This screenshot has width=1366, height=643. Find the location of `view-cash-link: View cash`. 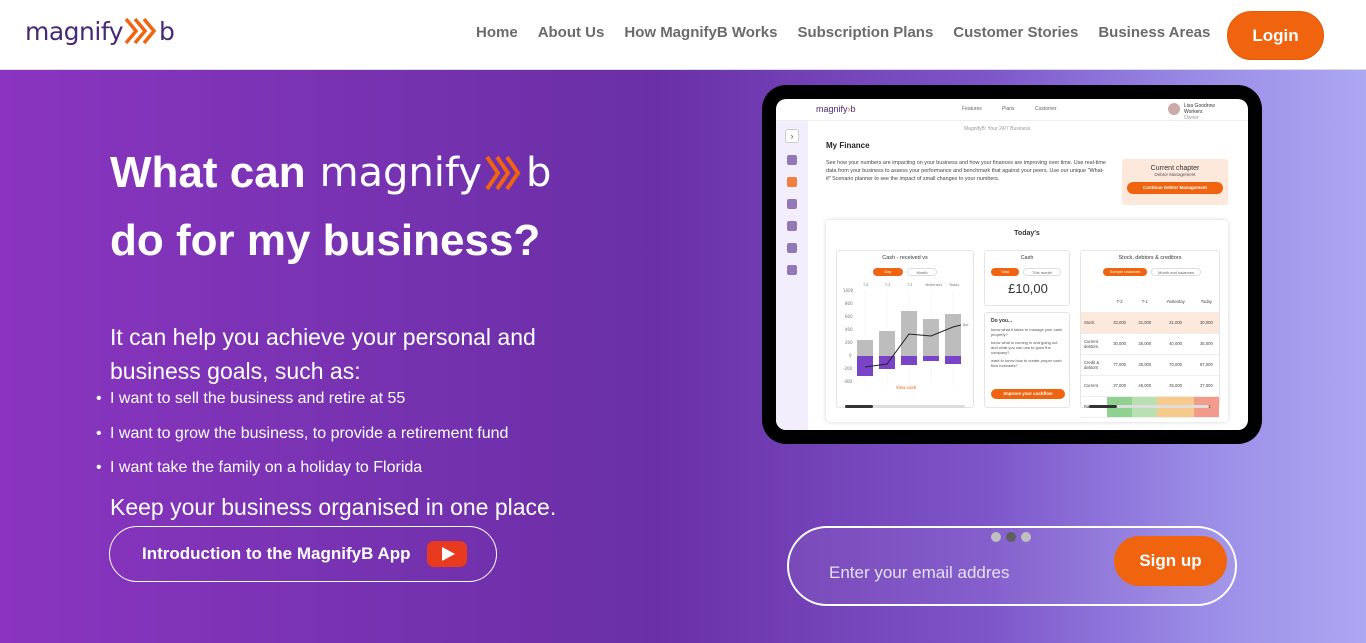

view-cash-link: View cash is located at coordinates (906, 387).